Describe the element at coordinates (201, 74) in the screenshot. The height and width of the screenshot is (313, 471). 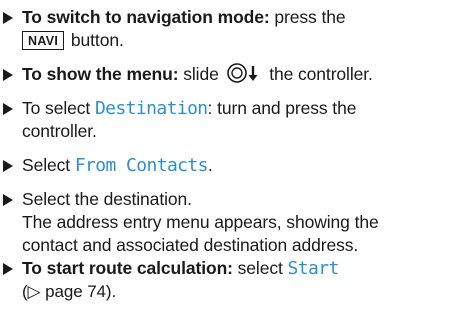
I see `step-text: slide` at that location.